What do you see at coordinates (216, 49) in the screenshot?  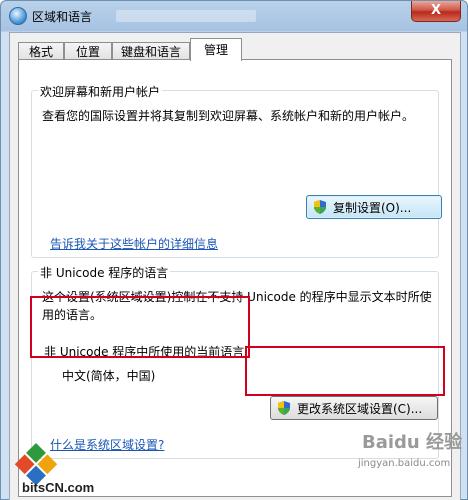 I see `tab-administrative: 管理` at bounding box center [216, 49].